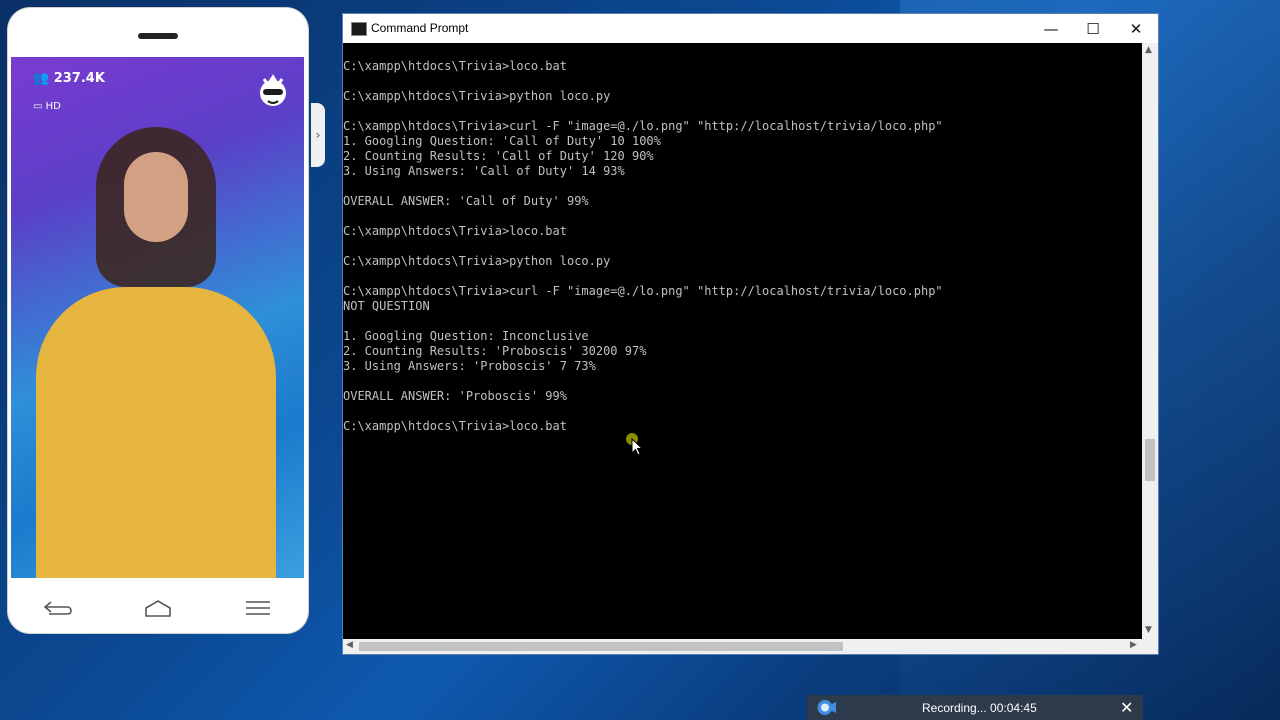 This screenshot has height=720, width=1280. What do you see at coordinates (1133, 645) in the screenshot?
I see `scroll-right-icon: ▶` at bounding box center [1133, 645].